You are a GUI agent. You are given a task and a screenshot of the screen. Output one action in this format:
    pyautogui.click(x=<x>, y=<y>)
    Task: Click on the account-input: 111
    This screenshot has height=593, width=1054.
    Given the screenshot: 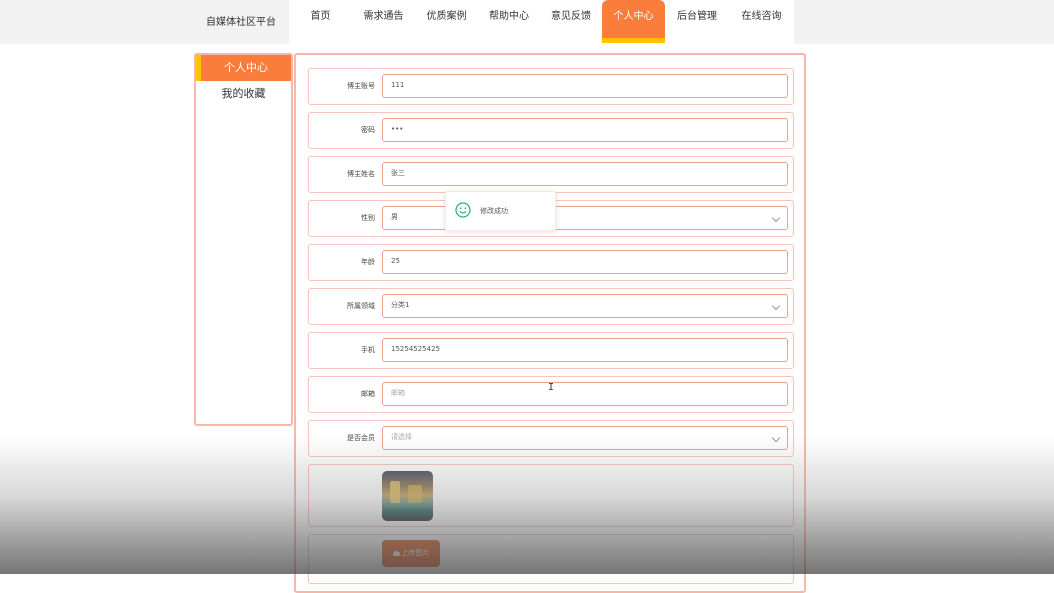 What is the action you would take?
    pyautogui.click(x=585, y=86)
    